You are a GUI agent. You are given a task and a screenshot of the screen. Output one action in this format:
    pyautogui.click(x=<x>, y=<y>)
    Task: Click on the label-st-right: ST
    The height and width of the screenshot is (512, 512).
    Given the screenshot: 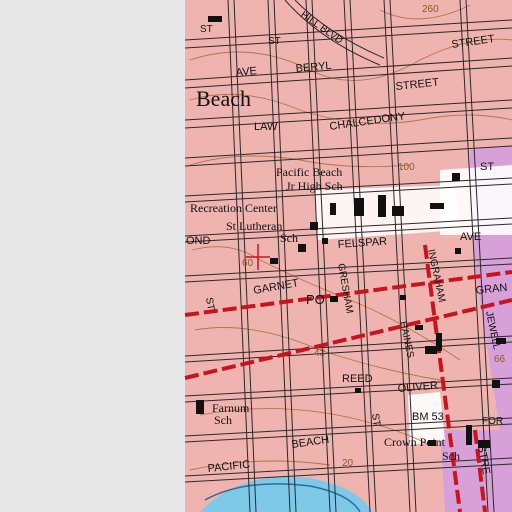 What is the action you would take?
    pyautogui.click(x=487, y=167)
    